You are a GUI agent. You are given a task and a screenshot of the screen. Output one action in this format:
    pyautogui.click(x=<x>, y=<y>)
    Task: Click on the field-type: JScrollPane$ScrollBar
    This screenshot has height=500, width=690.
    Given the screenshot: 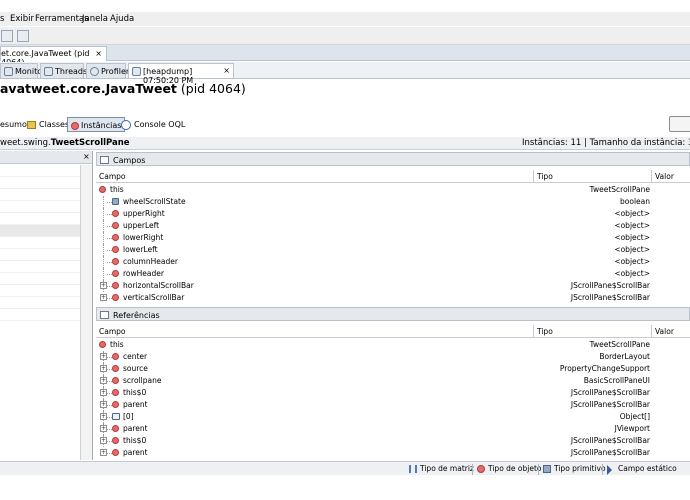 What is the action you would take?
    pyautogui.click(x=610, y=404)
    